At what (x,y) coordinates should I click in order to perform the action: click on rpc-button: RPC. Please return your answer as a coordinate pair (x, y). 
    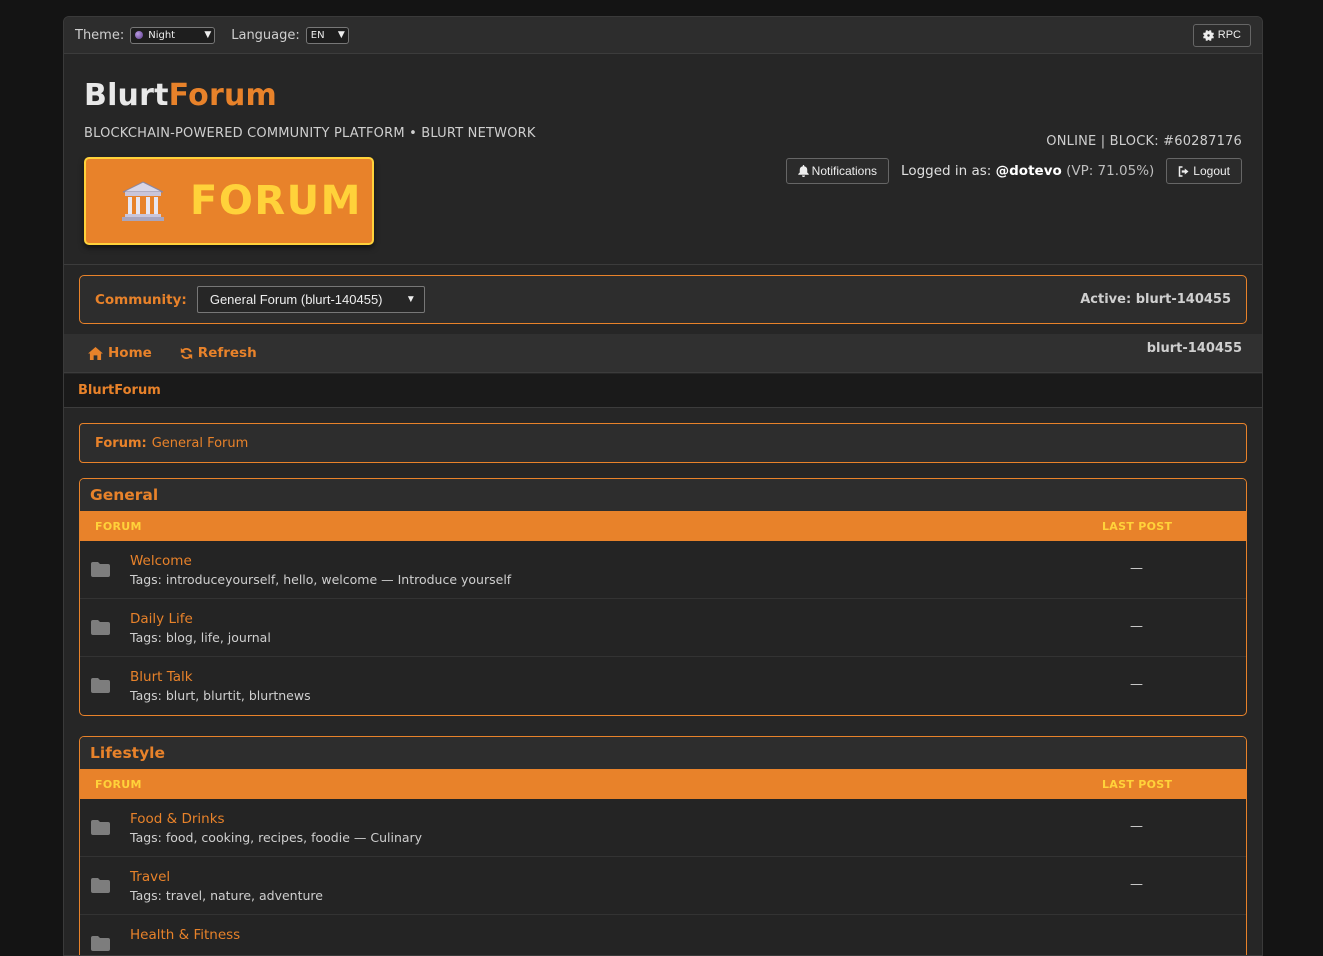
    Looking at the image, I should click on (1221, 35).